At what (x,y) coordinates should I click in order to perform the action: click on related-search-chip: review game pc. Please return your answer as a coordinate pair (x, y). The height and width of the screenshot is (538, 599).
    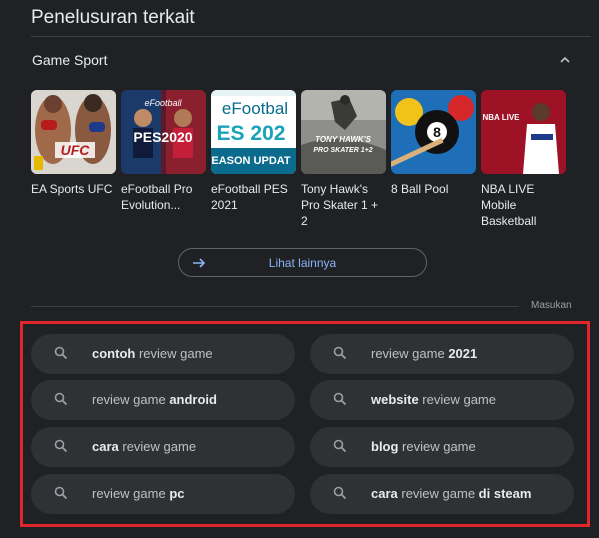
    Looking at the image, I should click on (163, 494).